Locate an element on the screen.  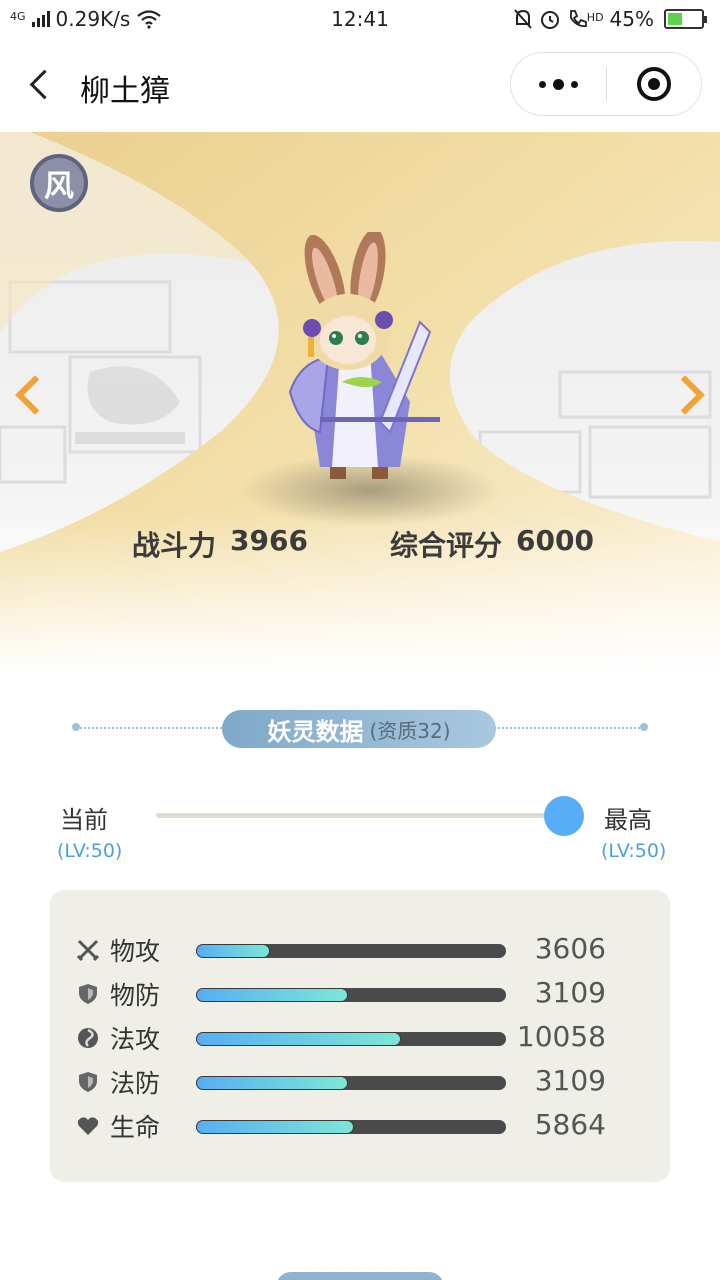
status-bar: 4G 0.29K/s 12:41 HD 45% is located at coordinates (360, 19).